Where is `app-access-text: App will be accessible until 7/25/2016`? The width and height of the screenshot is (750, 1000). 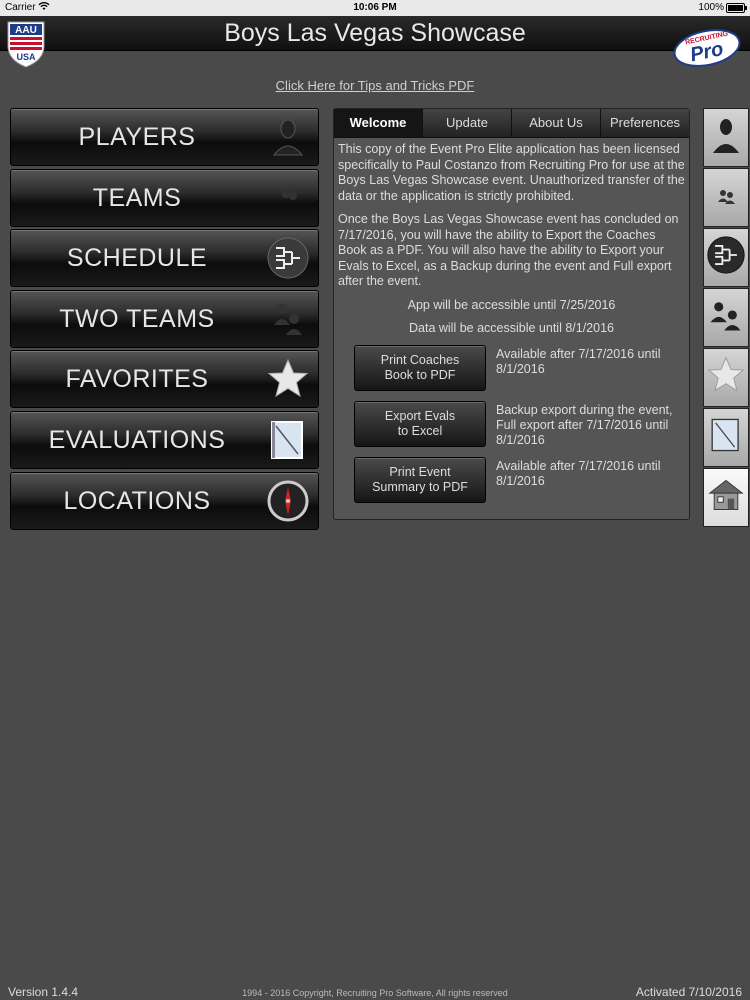 app-access-text: App will be accessible until 7/25/2016 is located at coordinates (511, 304).